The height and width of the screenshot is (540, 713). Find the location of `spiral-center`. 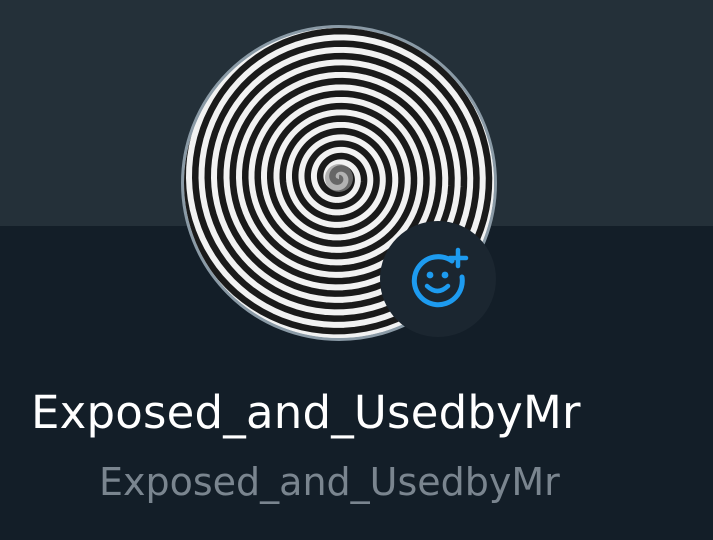

spiral-center is located at coordinates (339, 178).